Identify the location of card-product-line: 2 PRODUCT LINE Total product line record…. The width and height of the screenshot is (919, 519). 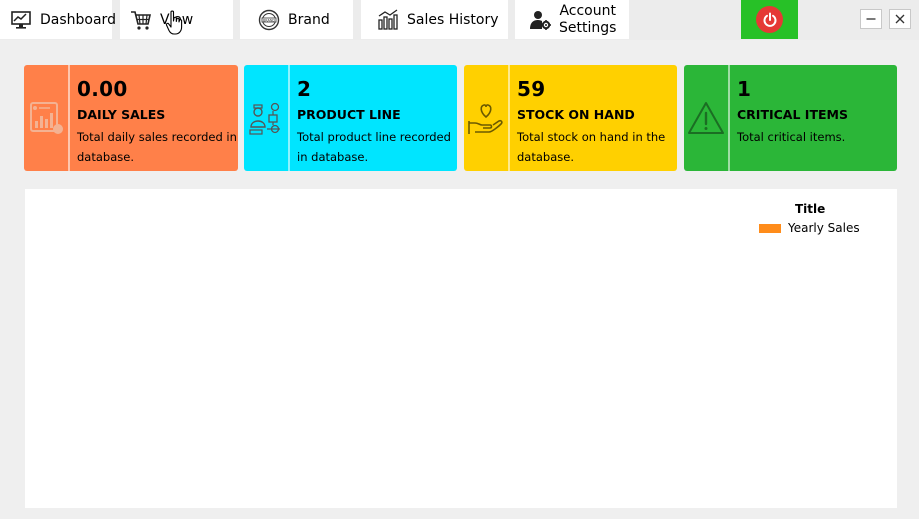
(350, 118).